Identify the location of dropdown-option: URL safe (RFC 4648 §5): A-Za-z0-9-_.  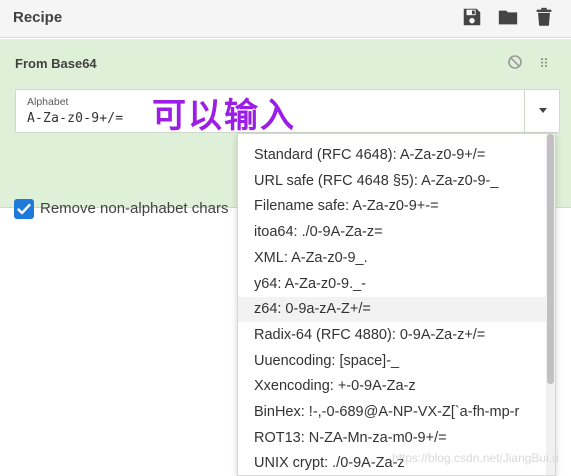
(392, 181).